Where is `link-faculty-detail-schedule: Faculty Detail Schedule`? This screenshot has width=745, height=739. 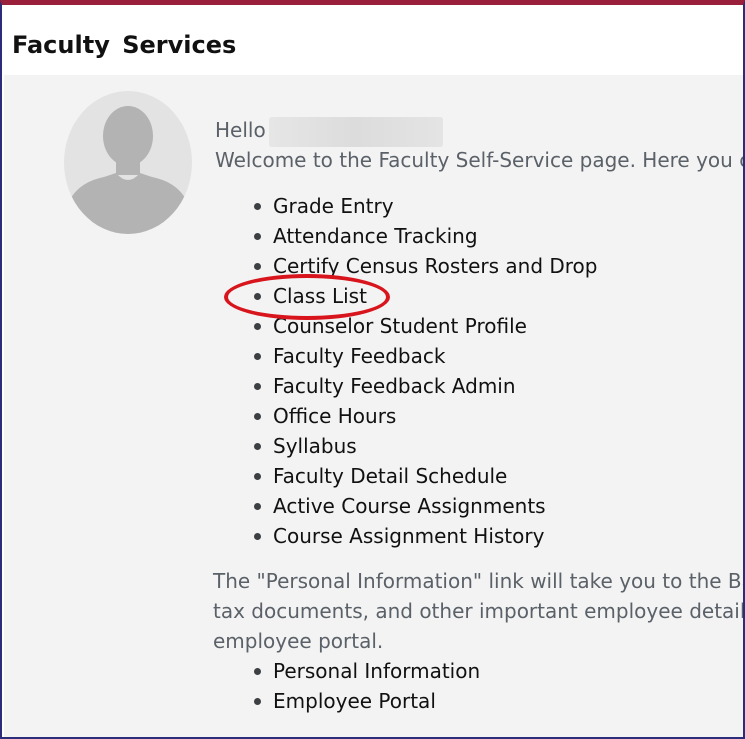
link-faculty-detail-schedule: Faculty Detail Schedule is located at coordinates (390, 476).